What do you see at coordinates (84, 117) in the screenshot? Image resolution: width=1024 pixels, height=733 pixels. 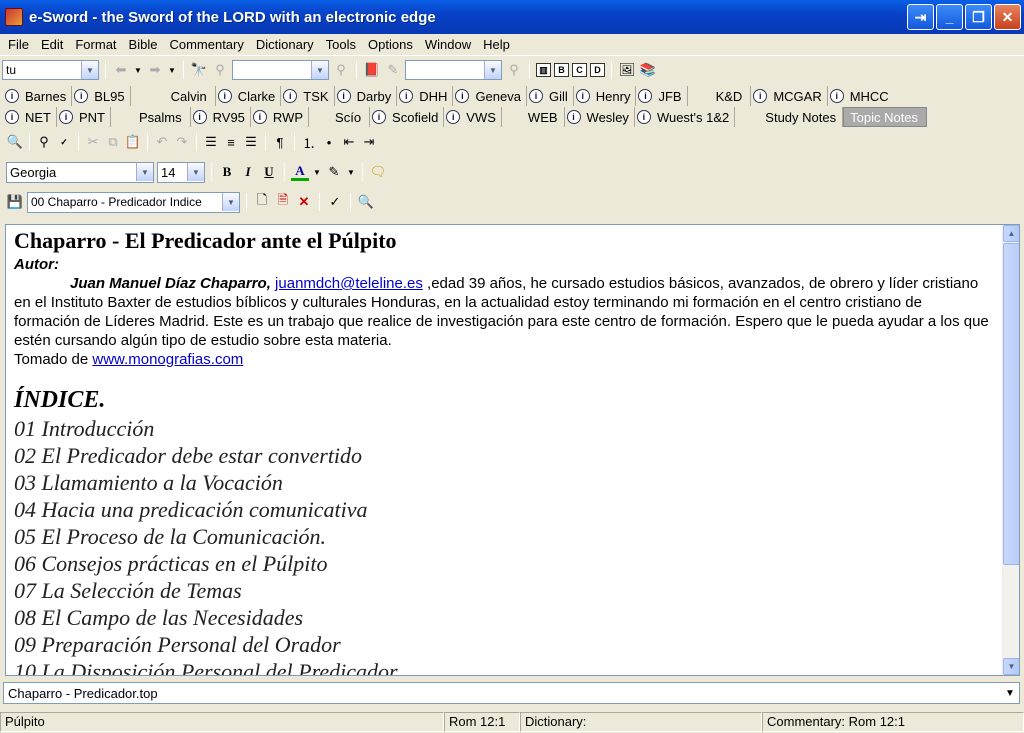 I see `tab-pnt: i PNT` at bounding box center [84, 117].